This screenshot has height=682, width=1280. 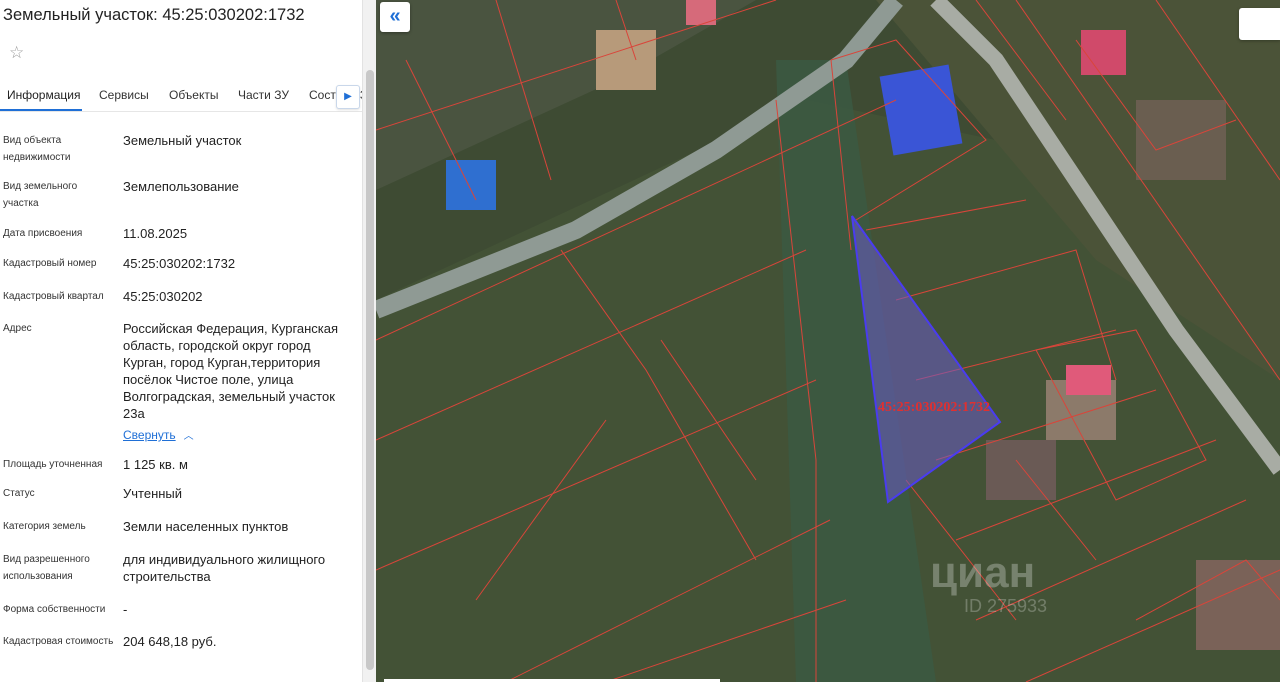 What do you see at coordinates (154, 15) in the screenshot?
I see `page-title: Земельный участок: 45:25:030202:1732` at bounding box center [154, 15].